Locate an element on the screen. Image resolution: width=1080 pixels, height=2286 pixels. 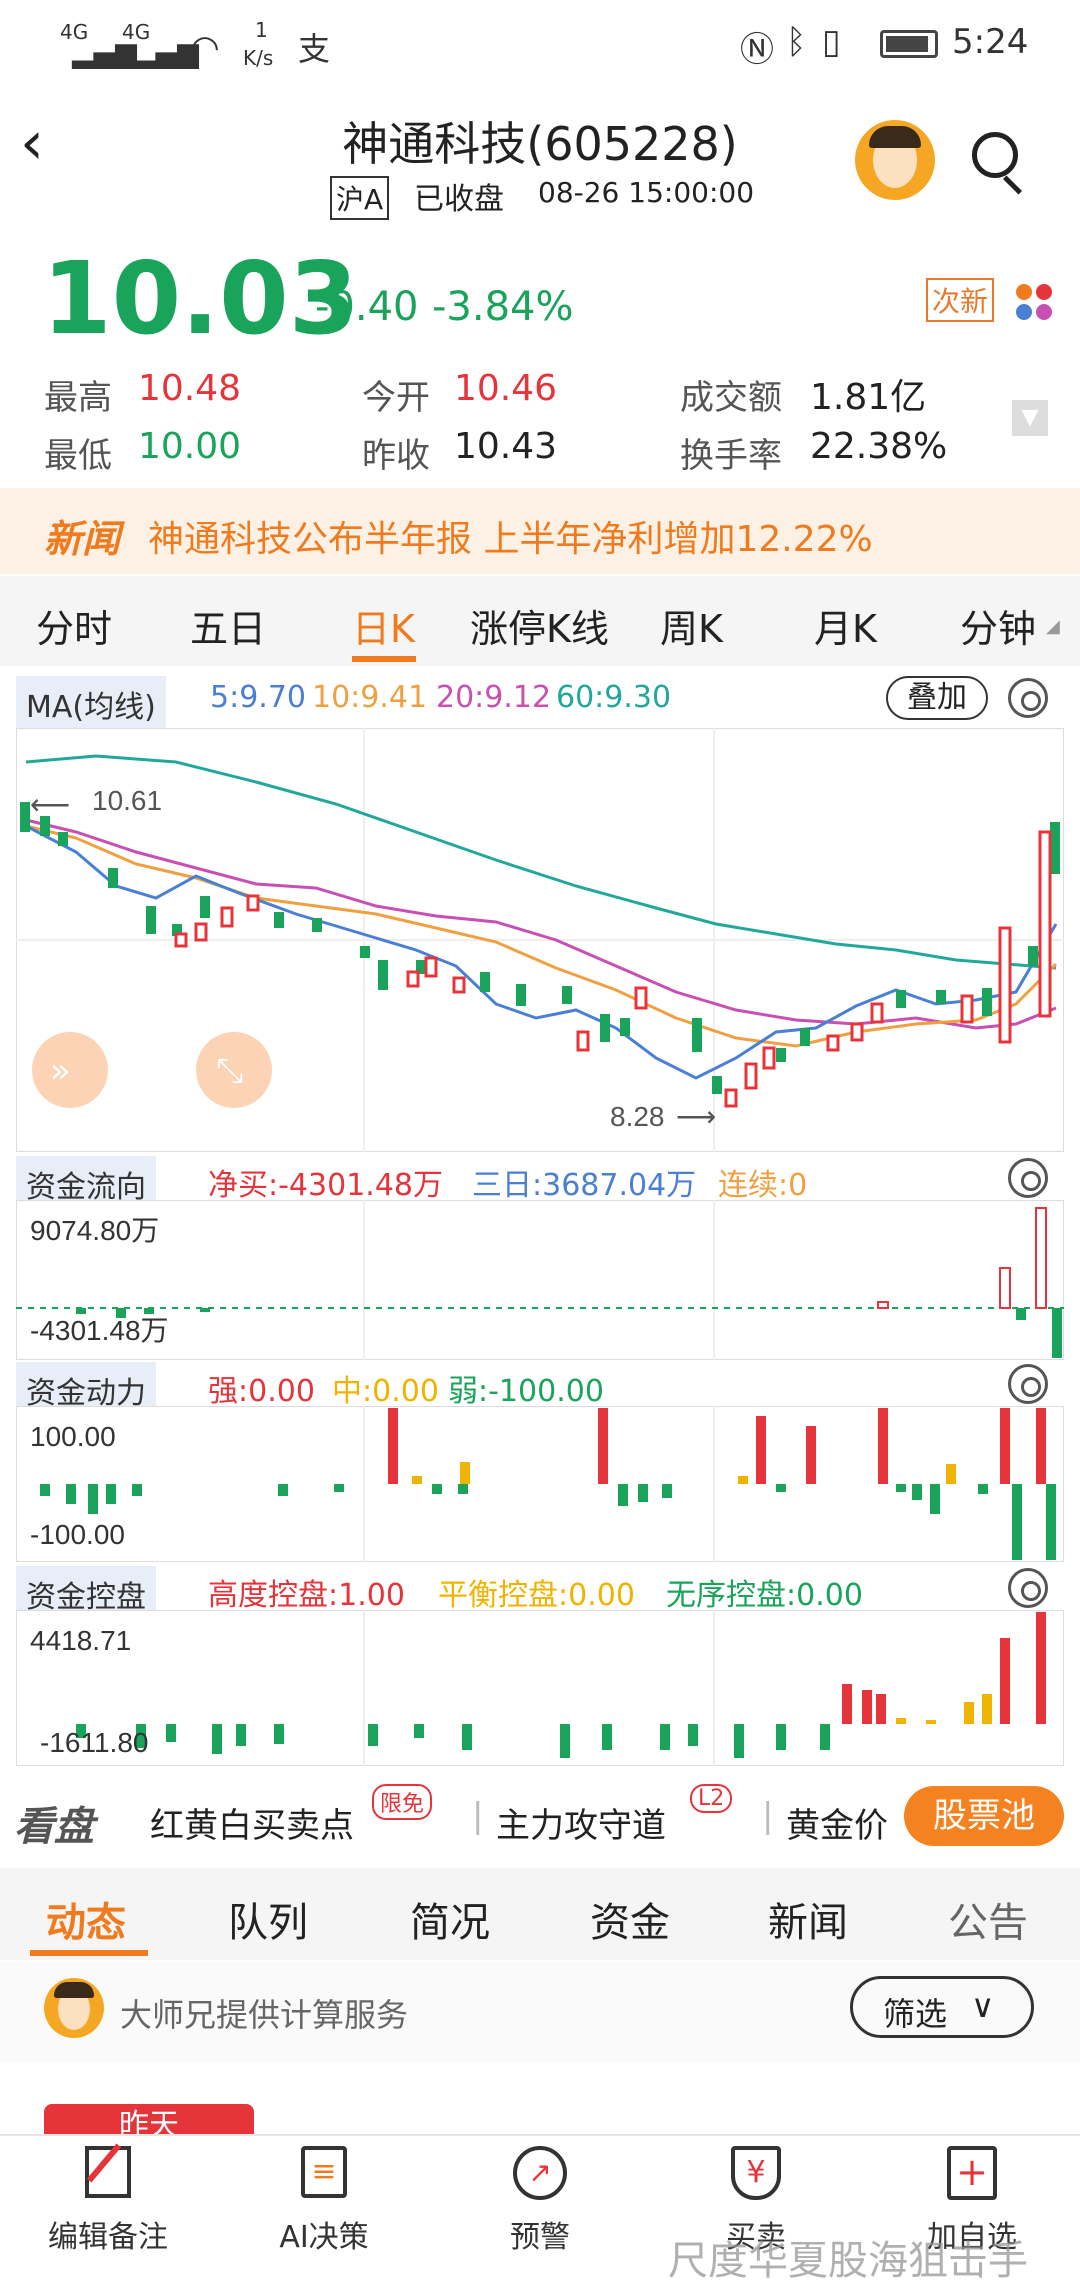
add-icon: + is located at coordinates (972, 2173).